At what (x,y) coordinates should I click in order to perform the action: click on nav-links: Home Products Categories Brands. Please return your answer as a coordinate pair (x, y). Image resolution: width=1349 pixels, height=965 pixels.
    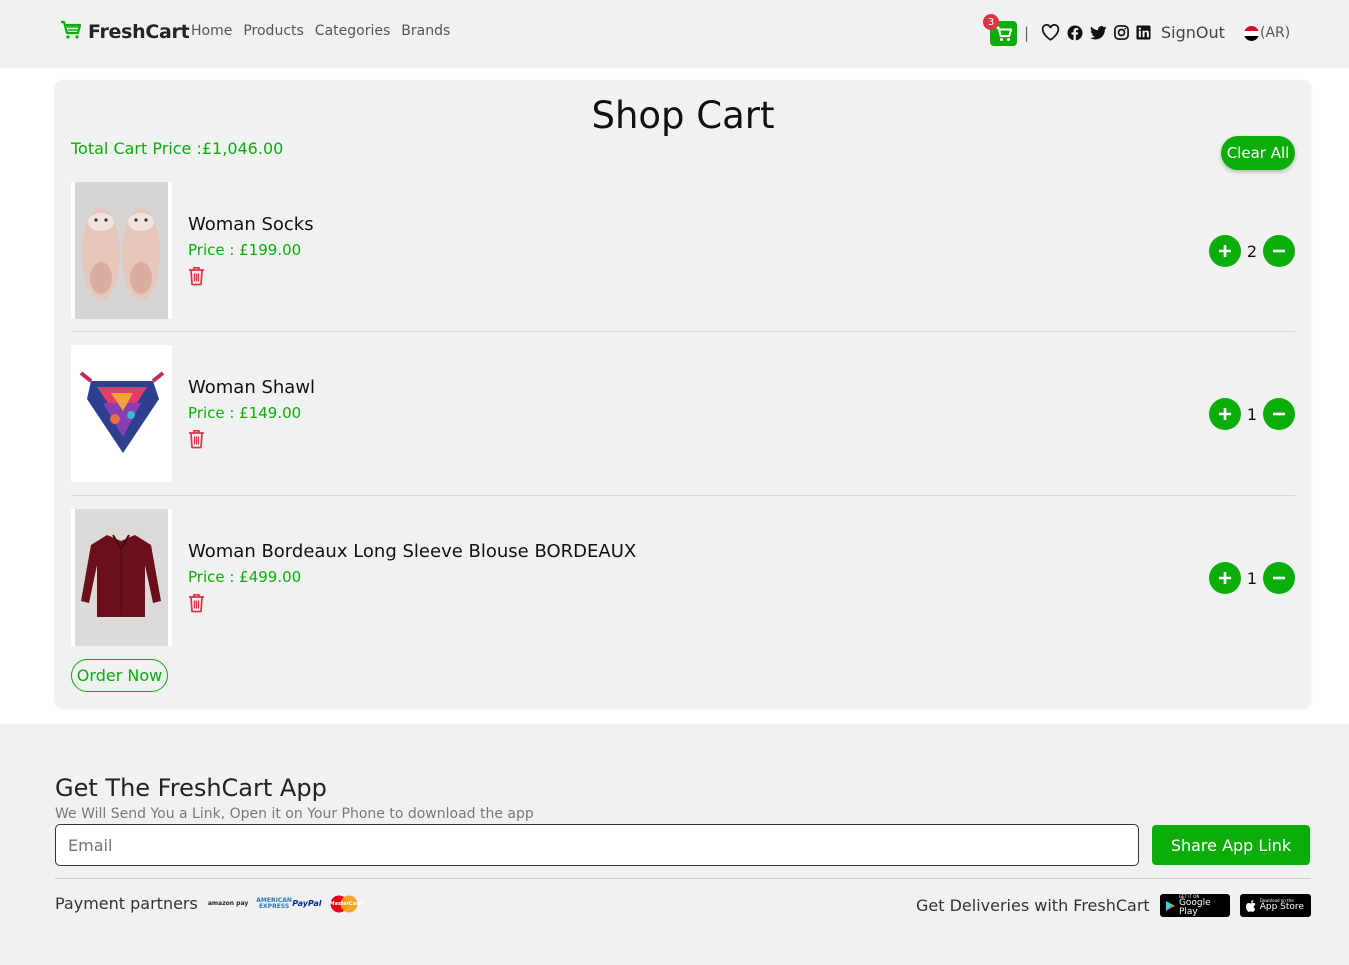
    Looking at the image, I should click on (320, 31).